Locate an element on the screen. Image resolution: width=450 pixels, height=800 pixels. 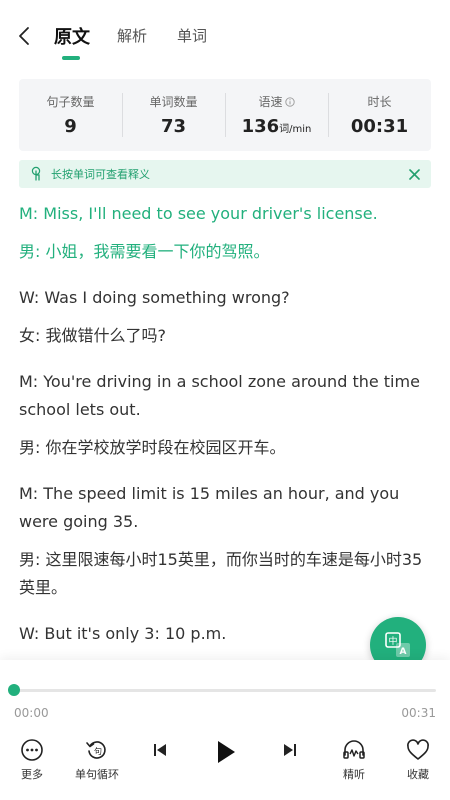
progress-bar is located at coordinates (225, 690).